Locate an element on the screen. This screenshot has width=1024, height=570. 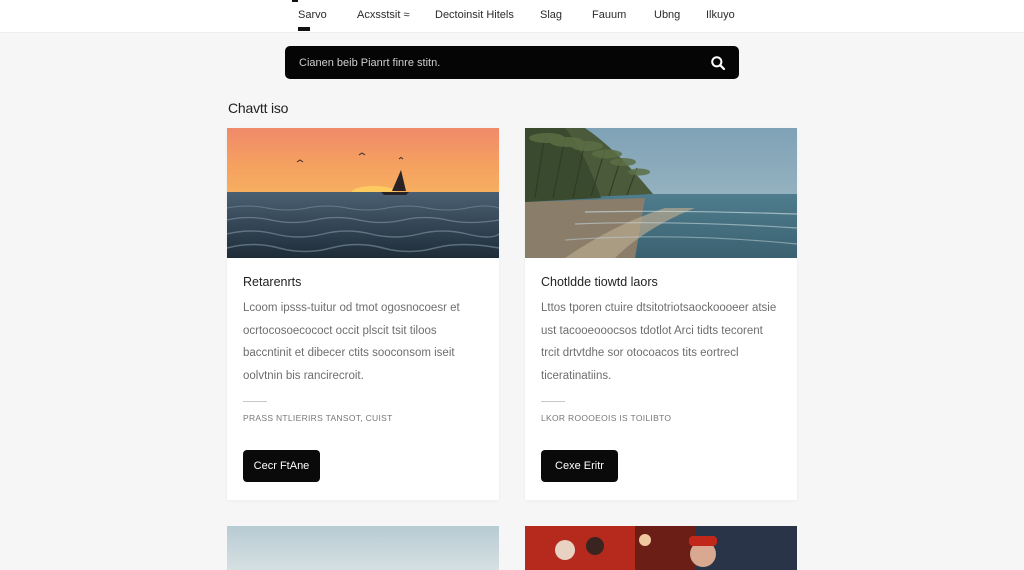
nav-item-forum: Fauum is located at coordinates (609, 15).